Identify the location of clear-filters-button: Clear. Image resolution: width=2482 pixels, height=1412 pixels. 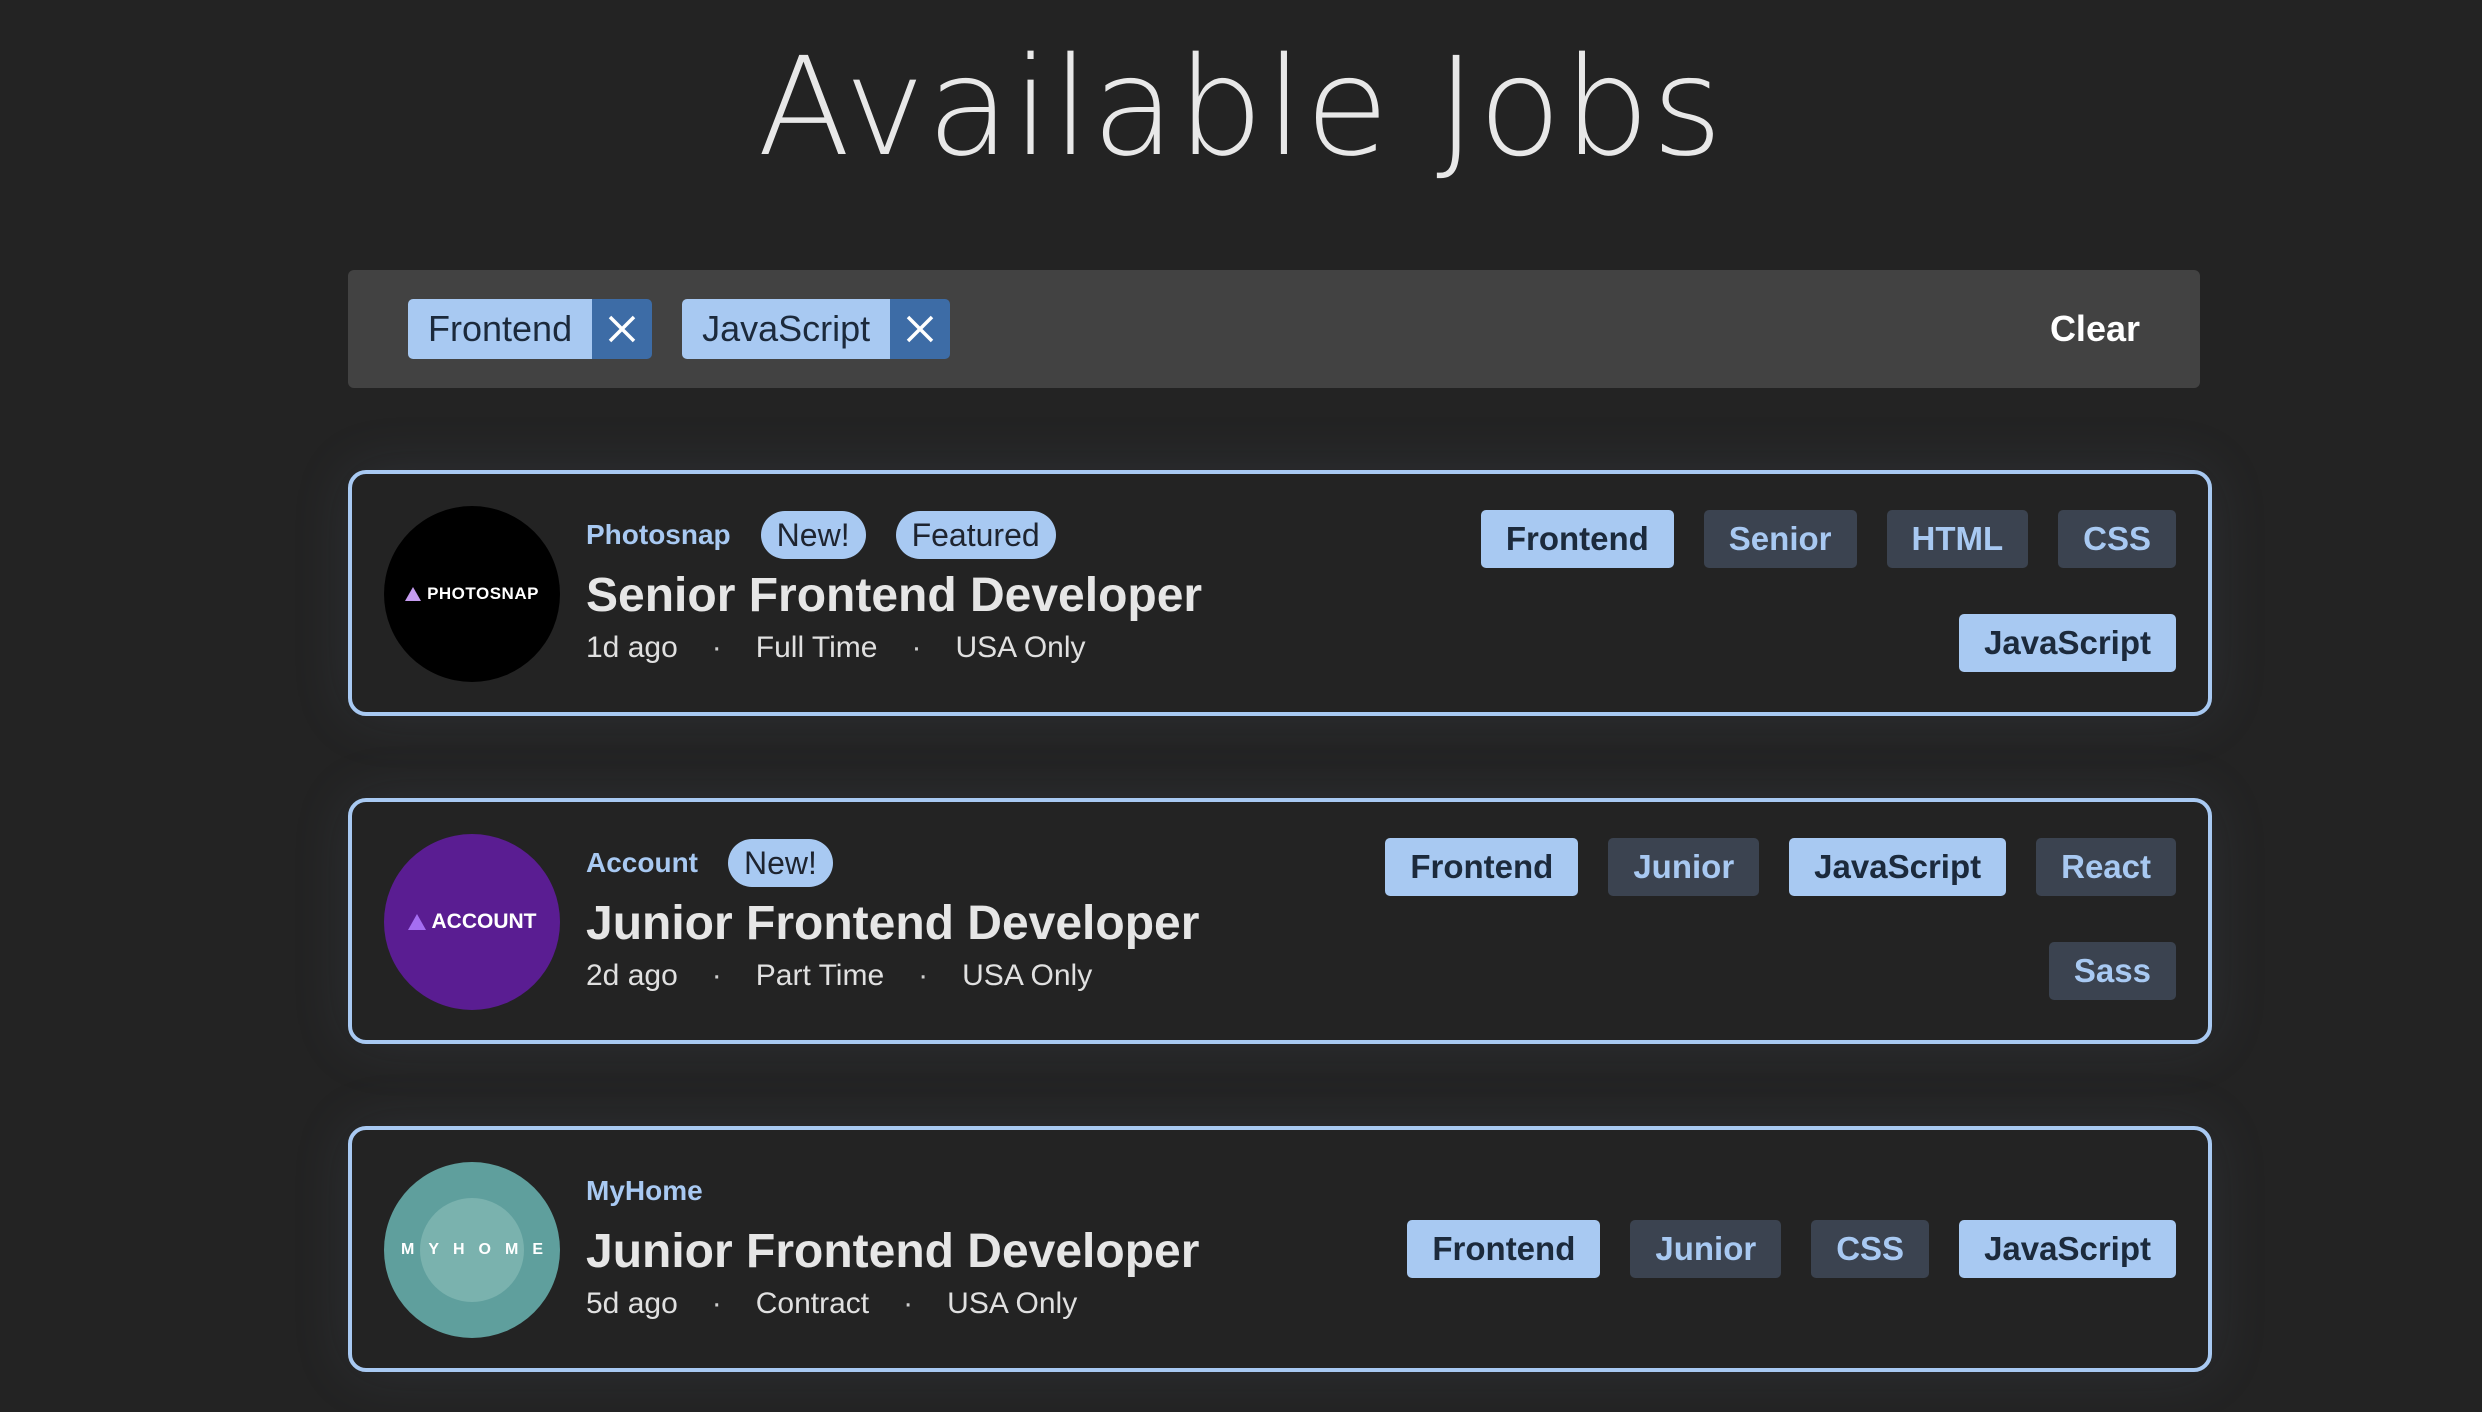
(2095, 329).